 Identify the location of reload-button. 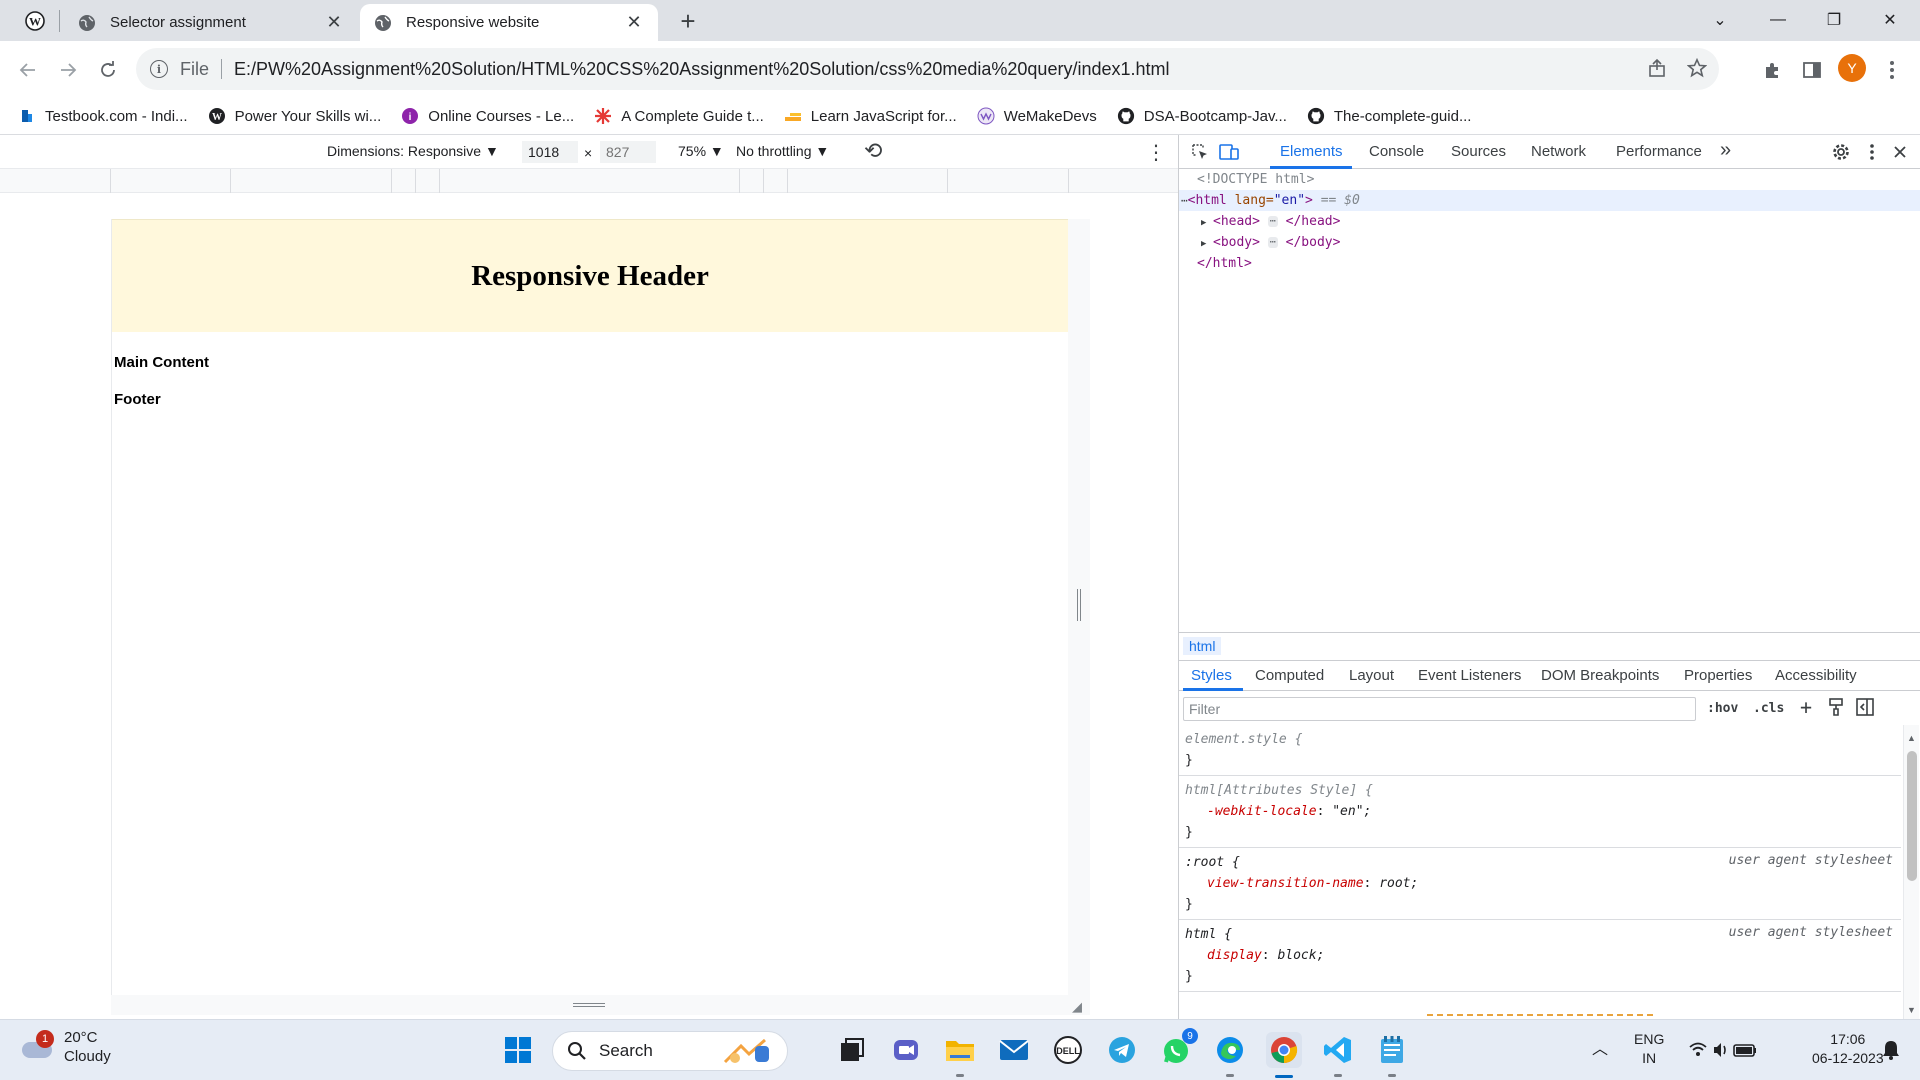
(108, 70).